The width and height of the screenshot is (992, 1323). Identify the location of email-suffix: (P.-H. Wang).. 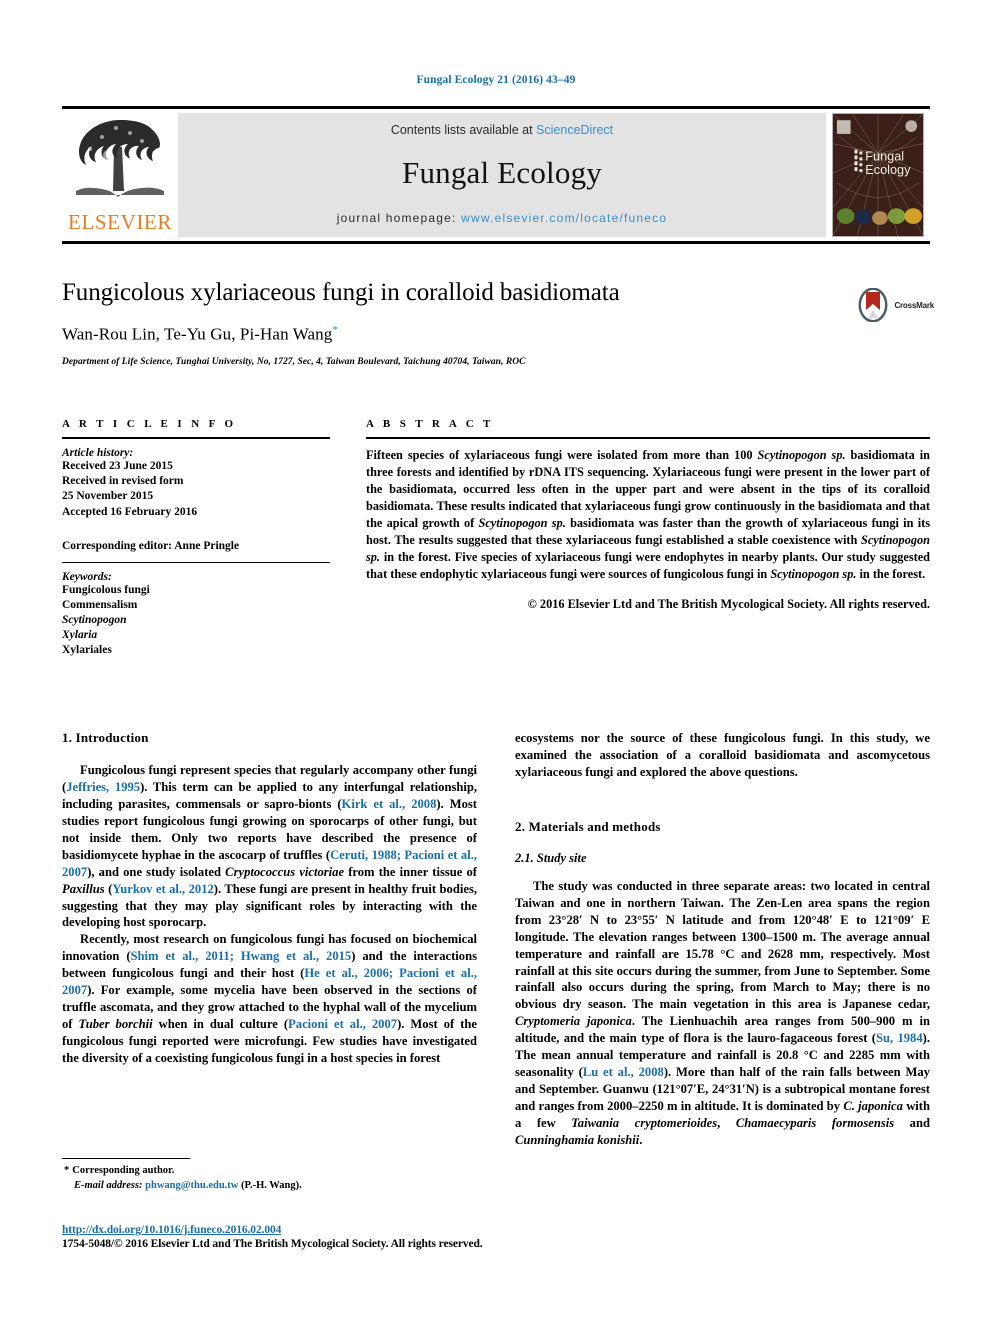
(271, 1185).